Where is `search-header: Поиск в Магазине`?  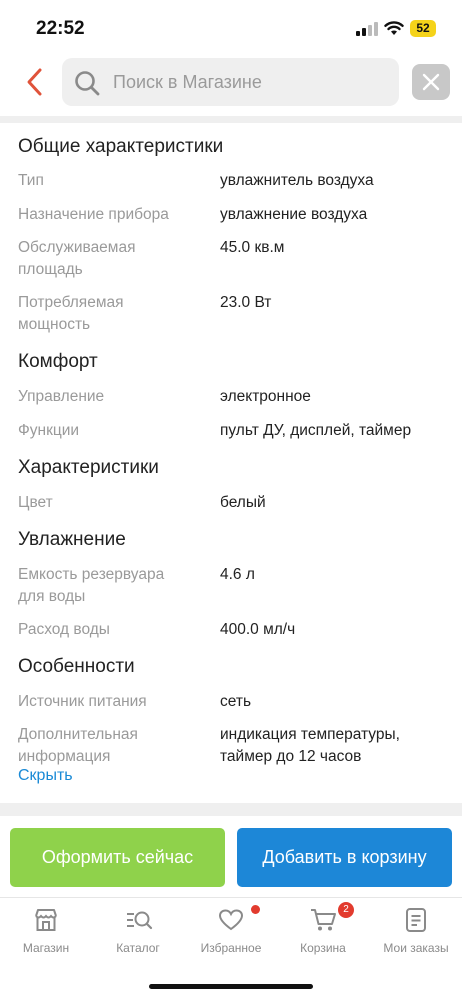
search-header: Поиск в Магазине is located at coordinates (231, 83).